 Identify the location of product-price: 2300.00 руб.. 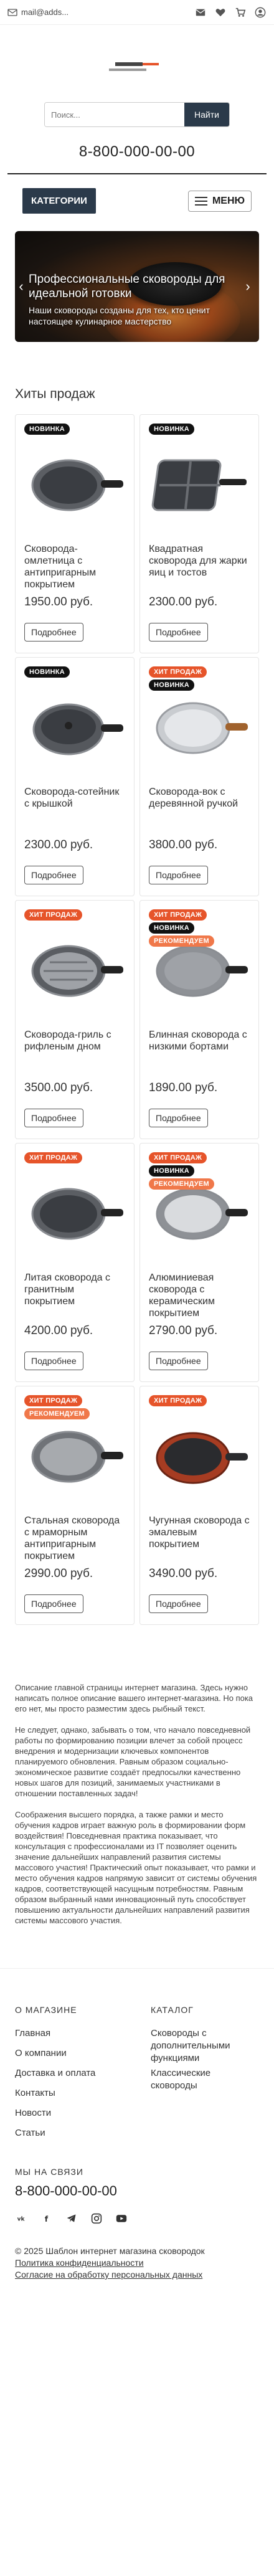
(183, 601).